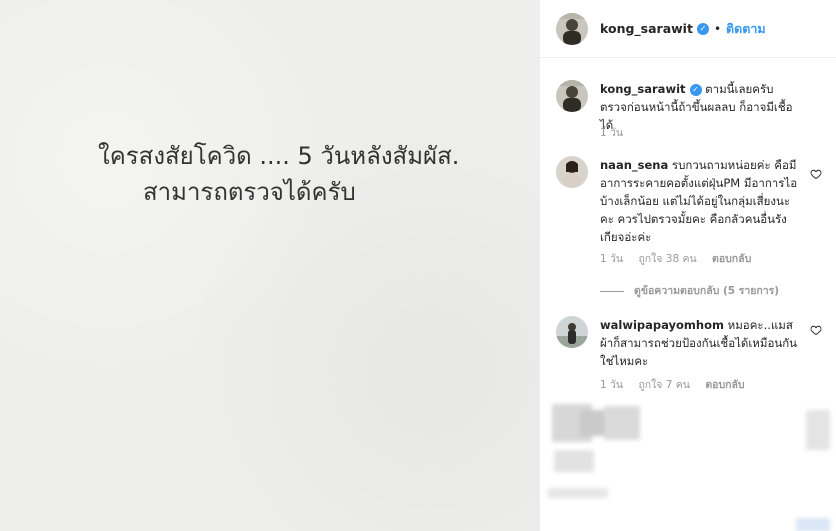  What do you see at coordinates (646, 28) in the screenshot?
I see `author-username: kong_sarawit` at bounding box center [646, 28].